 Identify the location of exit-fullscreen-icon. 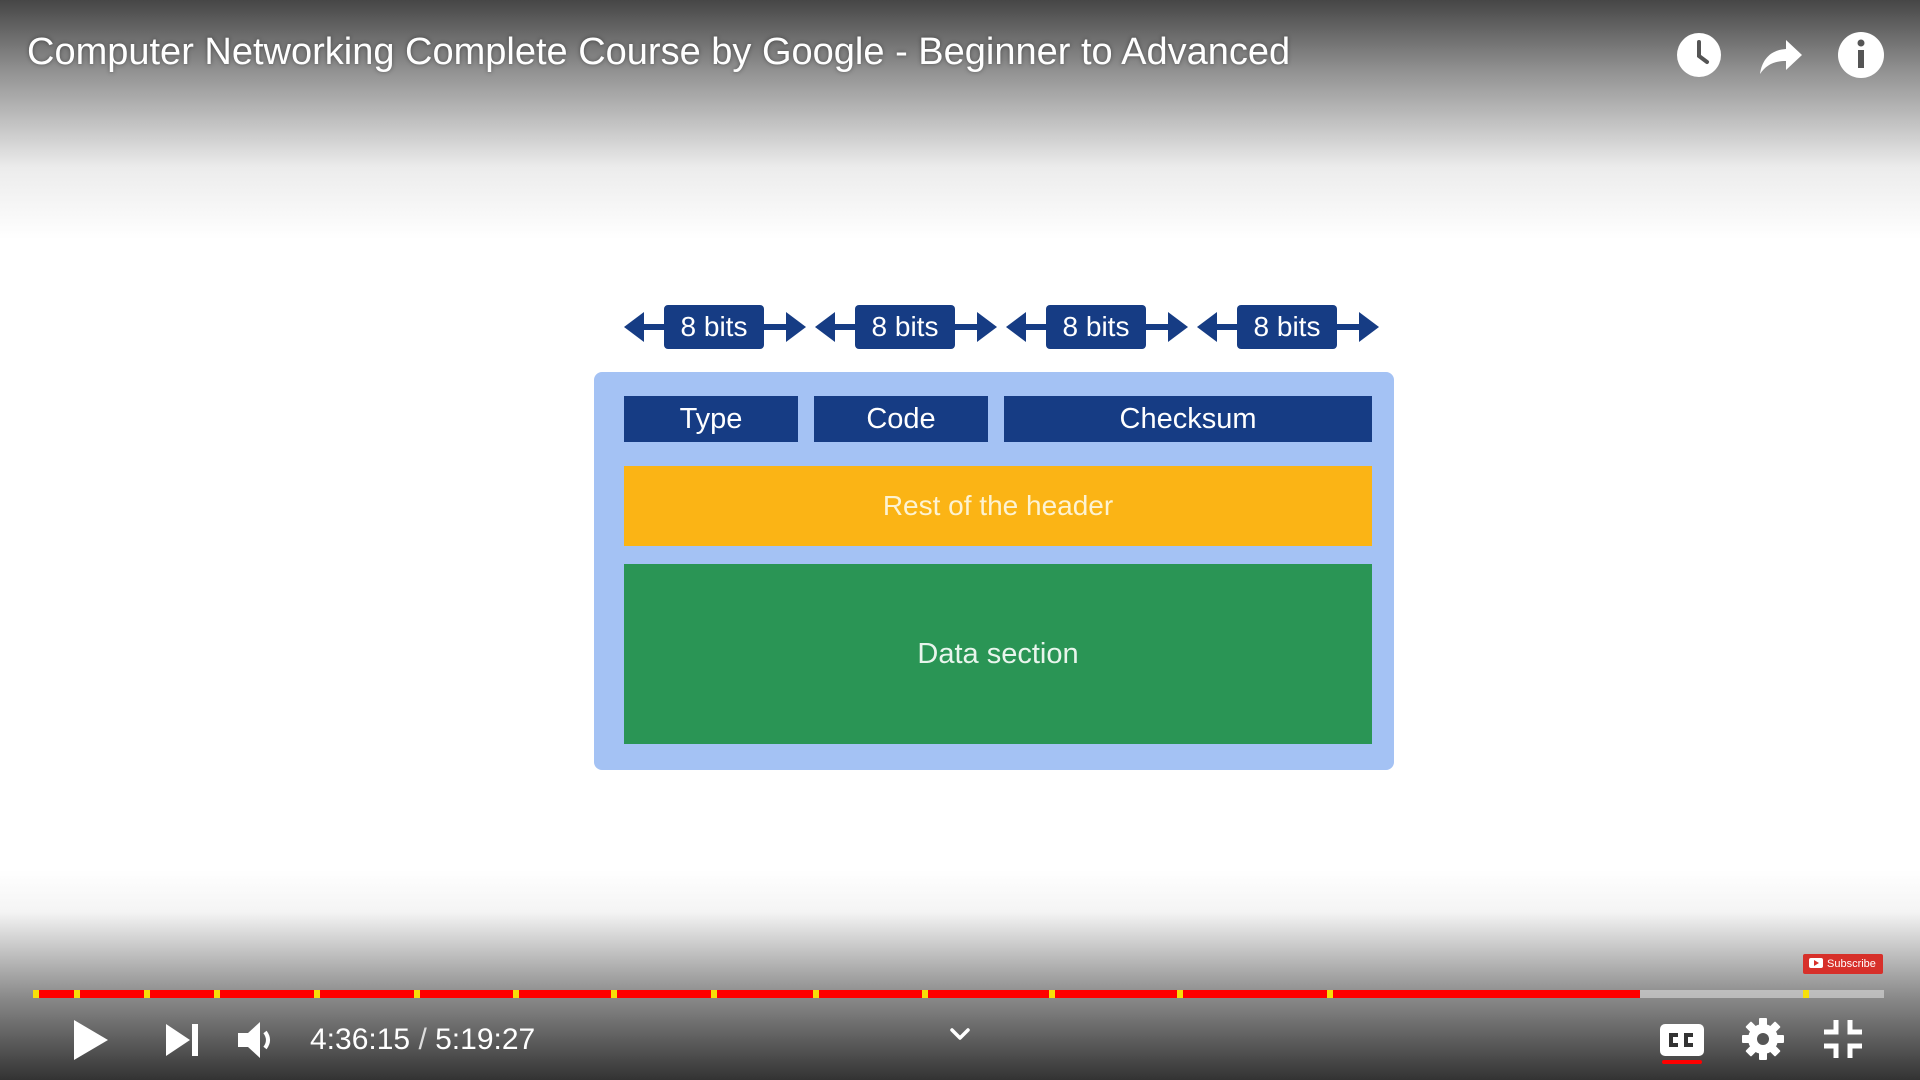
(1843, 1039).